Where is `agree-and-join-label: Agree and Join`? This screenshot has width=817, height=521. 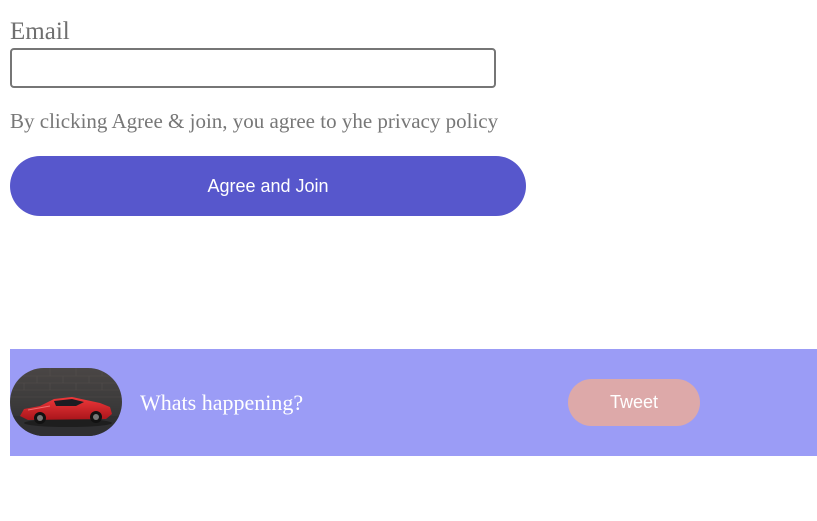 agree-and-join-label: Agree and Join is located at coordinates (268, 185).